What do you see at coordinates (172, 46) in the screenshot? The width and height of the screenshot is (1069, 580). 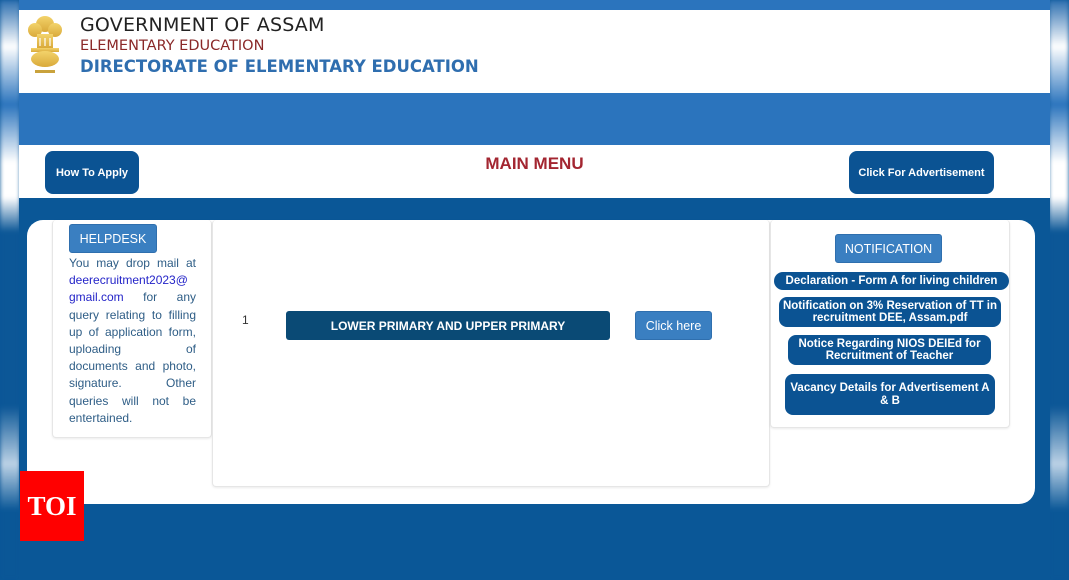 I see `header-subtitle: ELEMENTARY EDUCATION` at bounding box center [172, 46].